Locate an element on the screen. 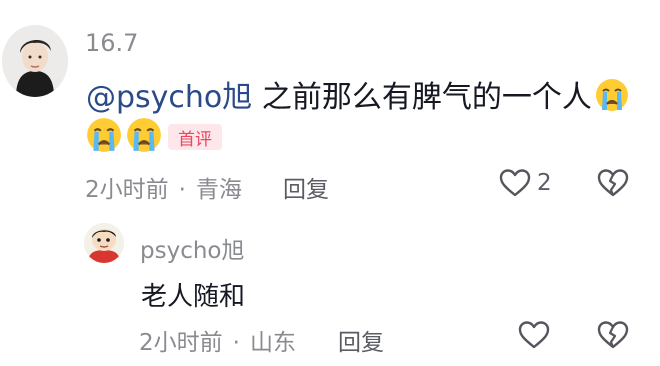  avatar-image is located at coordinates (35, 61).